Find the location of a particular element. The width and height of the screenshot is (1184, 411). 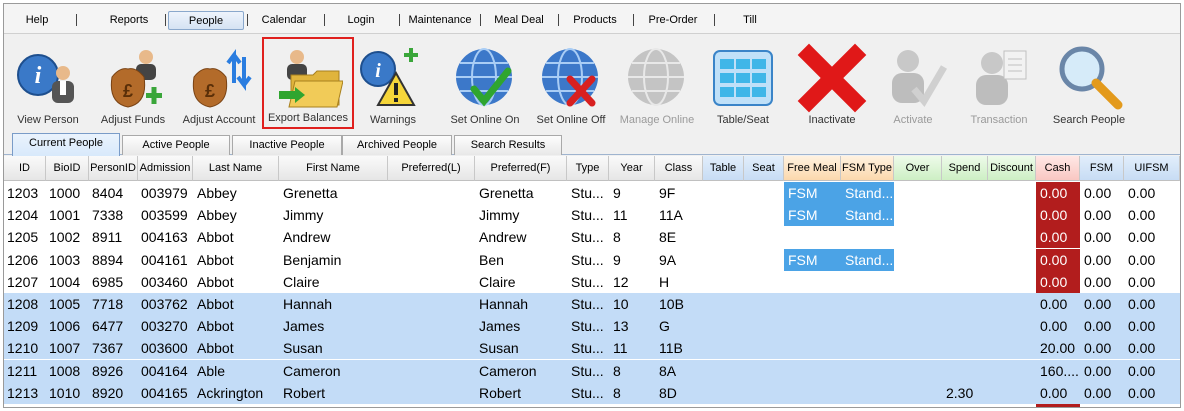

svg-text: i is located at coordinates (378, 71).